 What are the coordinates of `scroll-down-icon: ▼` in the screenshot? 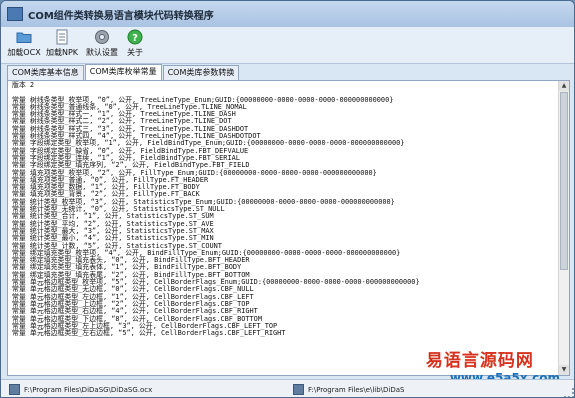 It's located at (564, 370).